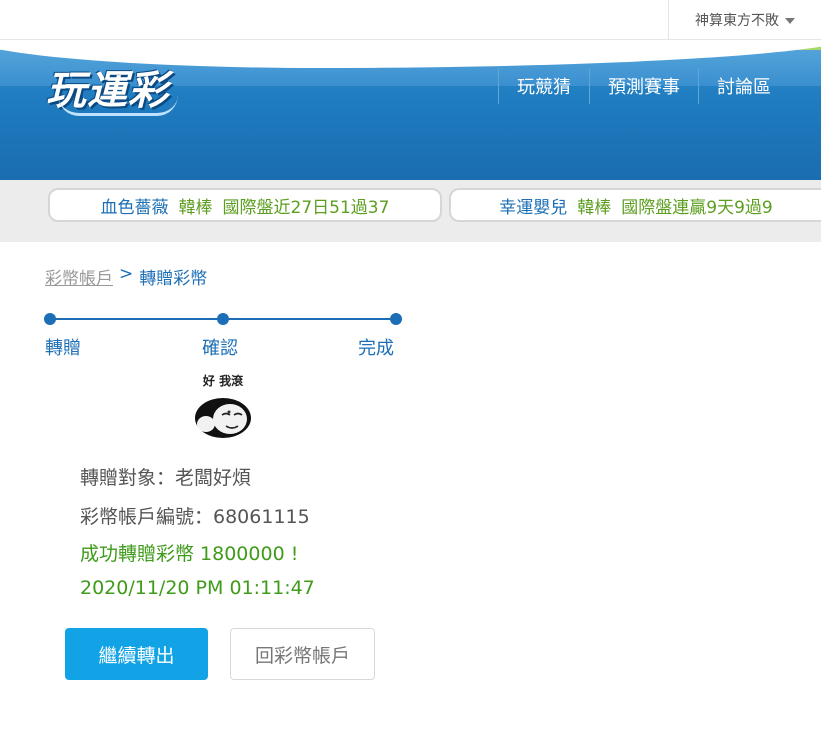  Describe the element at coordinates (118, 105) in the screenshot. I see `logo-swirl` at that location.